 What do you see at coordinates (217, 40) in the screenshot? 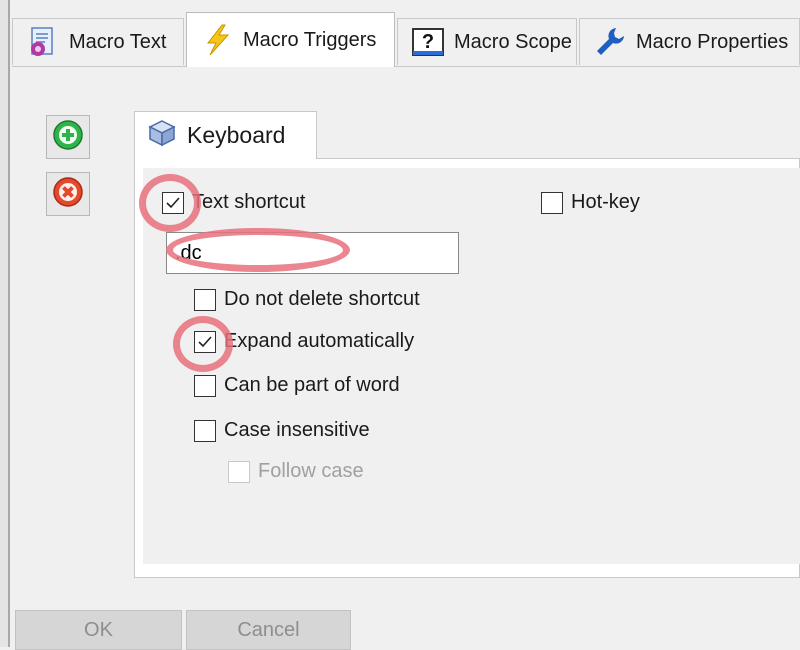
I see `lightning-icon` at bounding box center [217, 40].